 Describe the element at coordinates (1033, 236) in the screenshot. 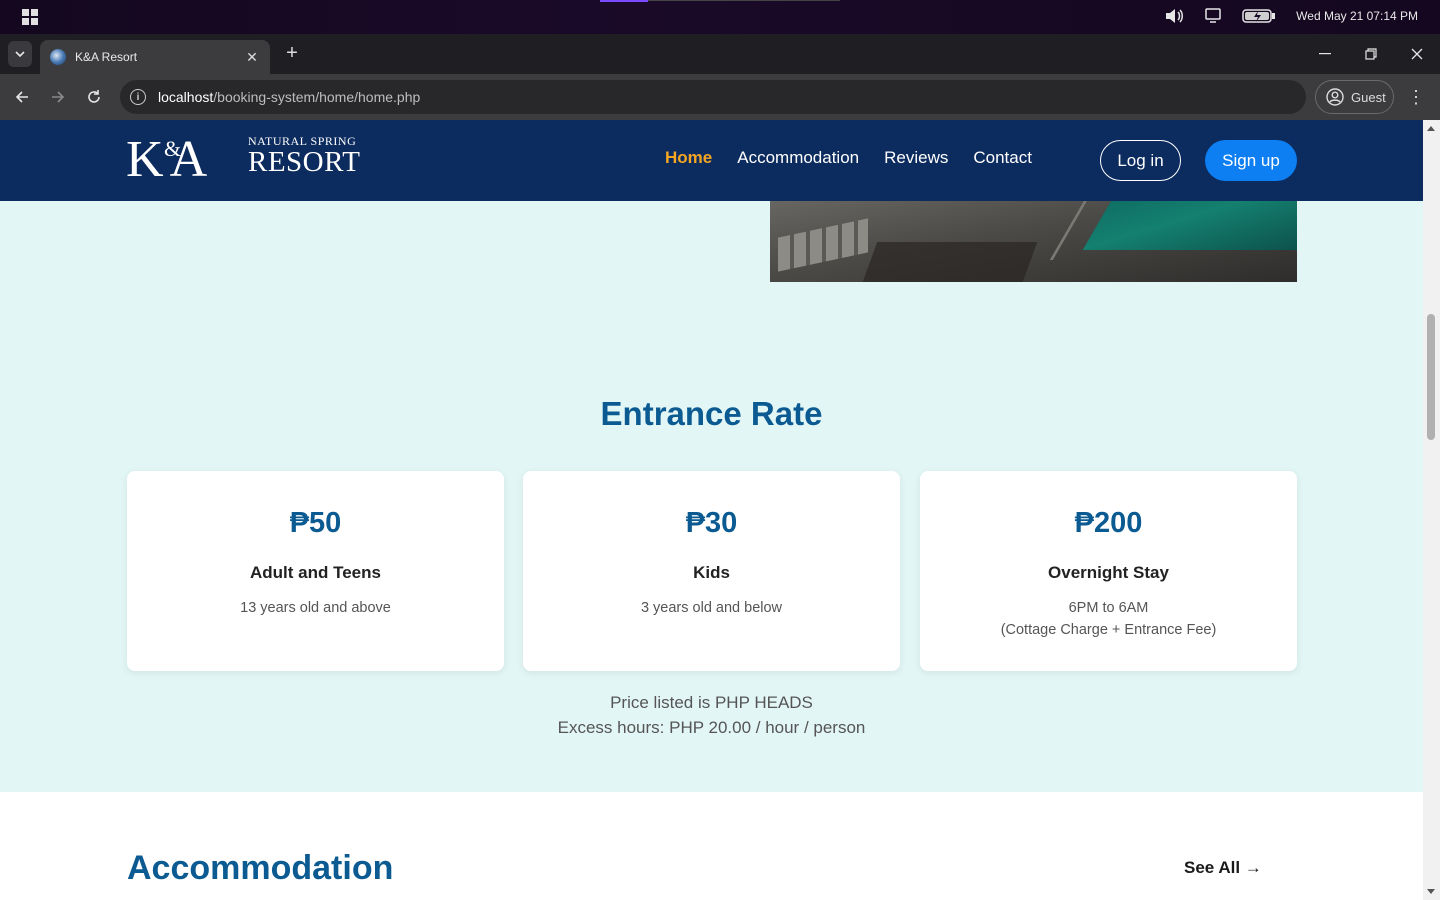

I see `pool-photo` at that location.